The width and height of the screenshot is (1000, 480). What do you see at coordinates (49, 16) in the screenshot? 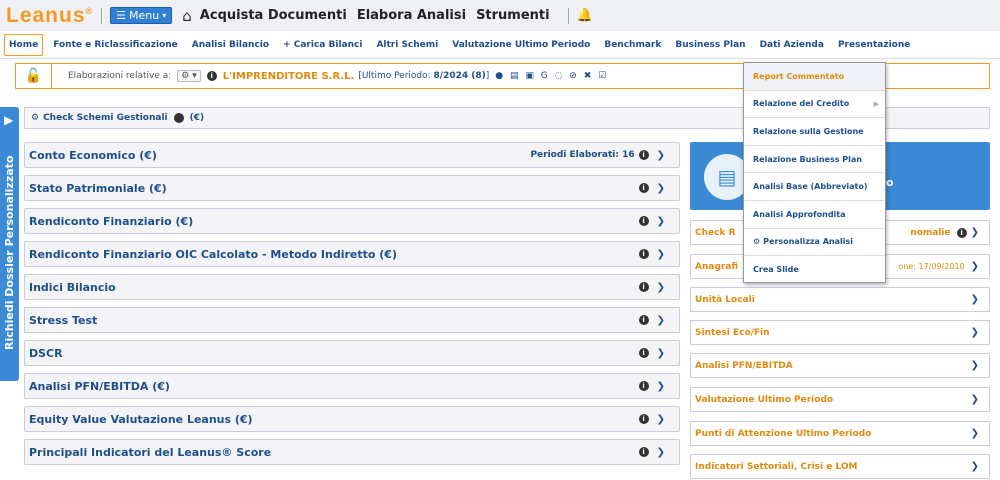
I see `leanus-logo: Leanus®` at bounding box center [49, 16].